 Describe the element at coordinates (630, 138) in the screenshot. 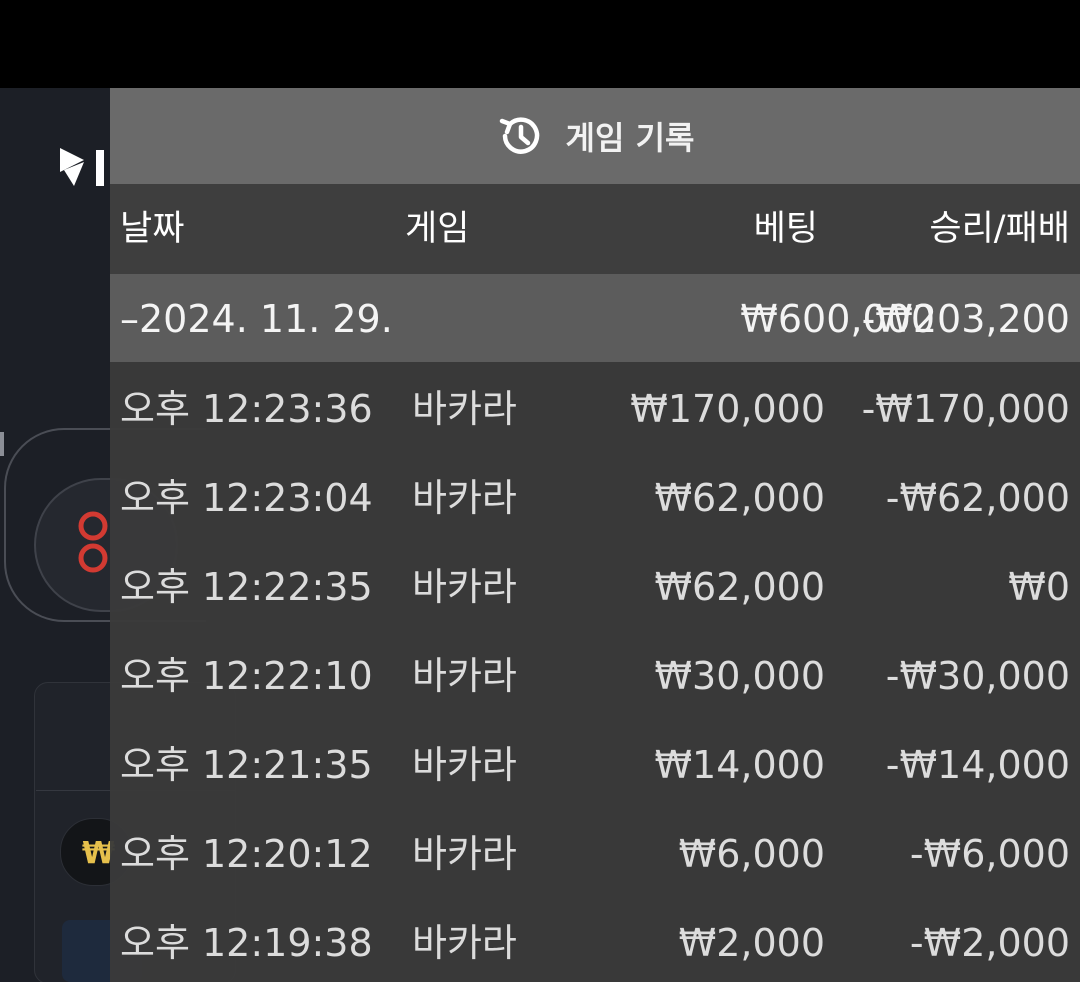

I see `panel-title: 게임 기록` at that location.